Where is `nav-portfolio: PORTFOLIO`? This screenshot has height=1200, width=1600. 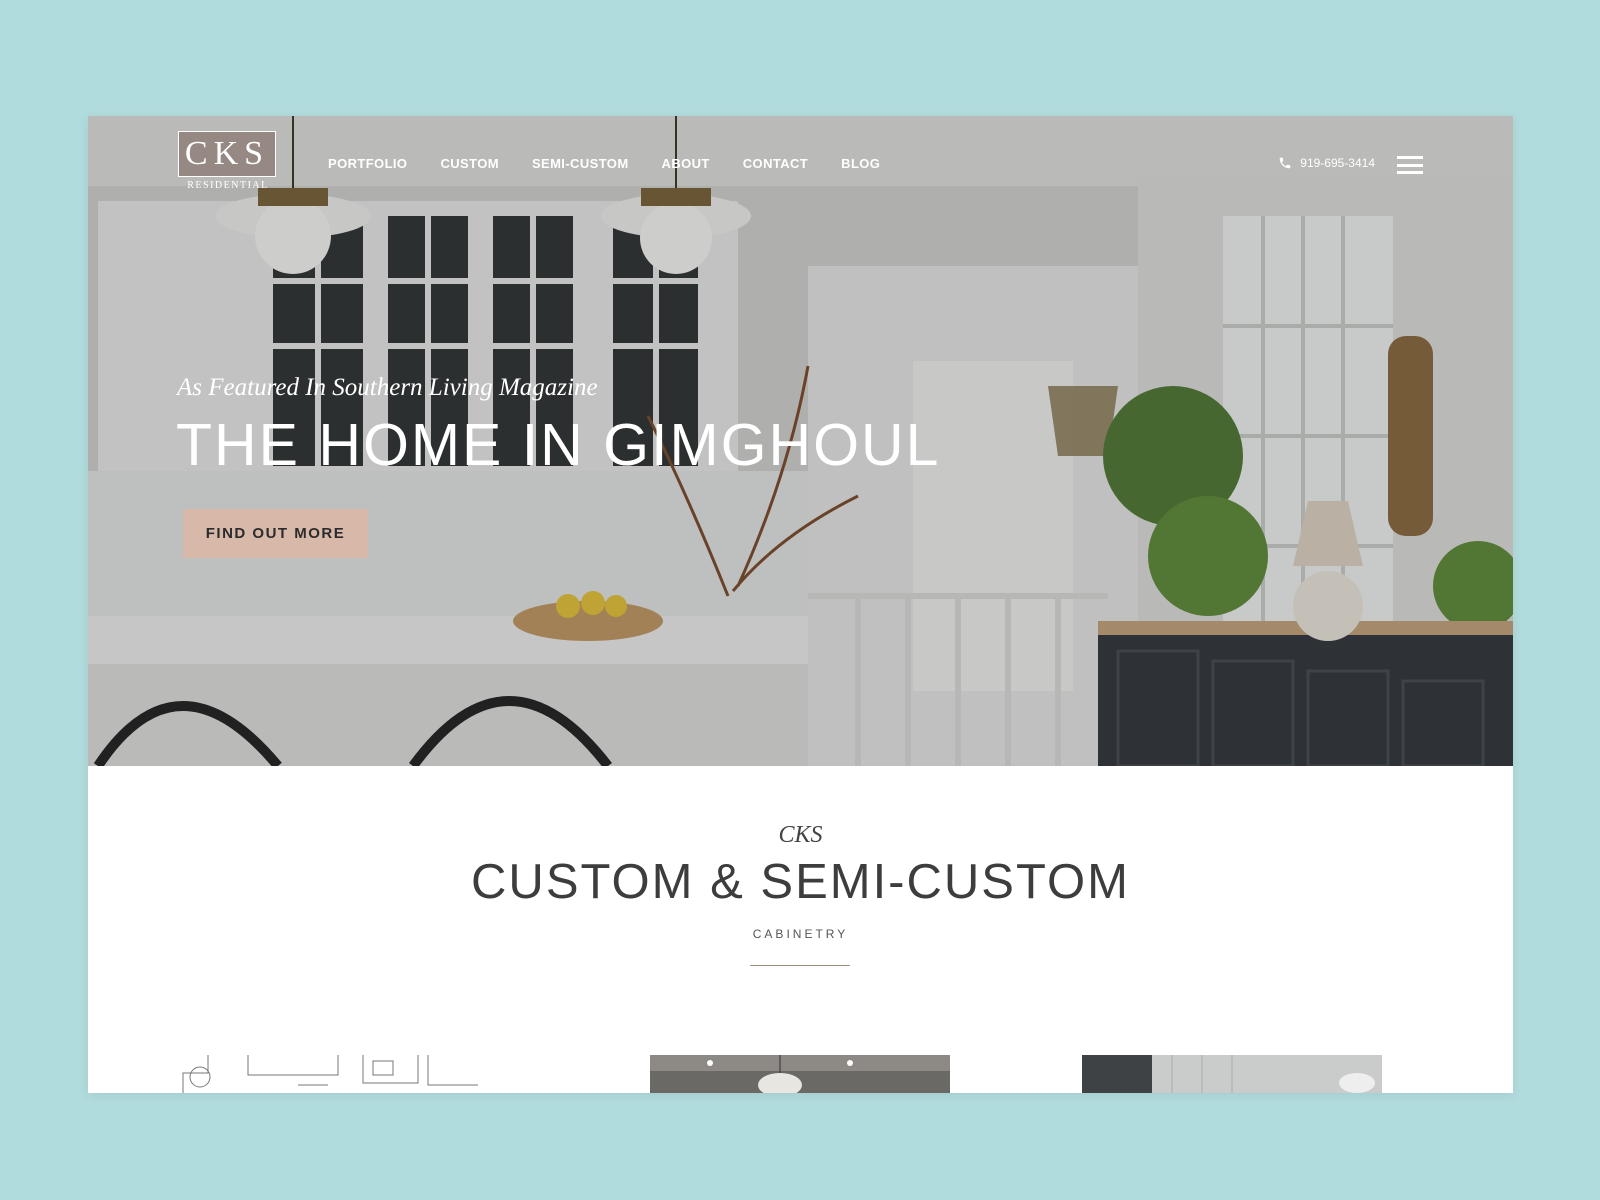
nav-portfolio: PORTFOLIO is located at coordinates (367, 163).